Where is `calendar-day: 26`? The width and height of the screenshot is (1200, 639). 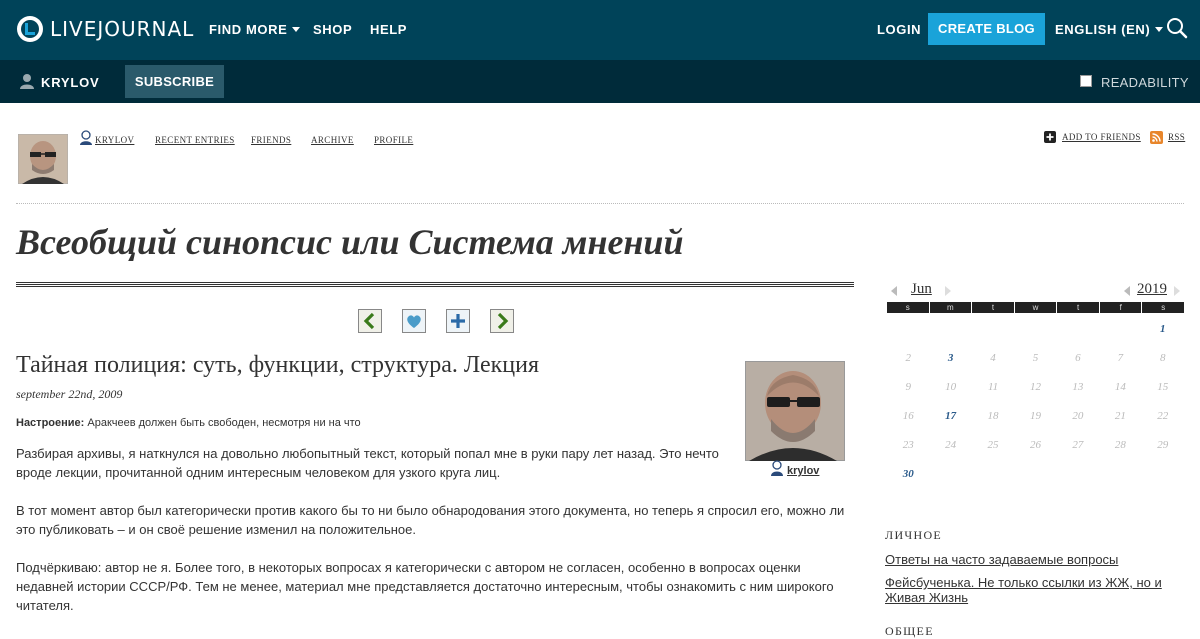 calendar-day: 26 is located at coordinates (1035, 445).